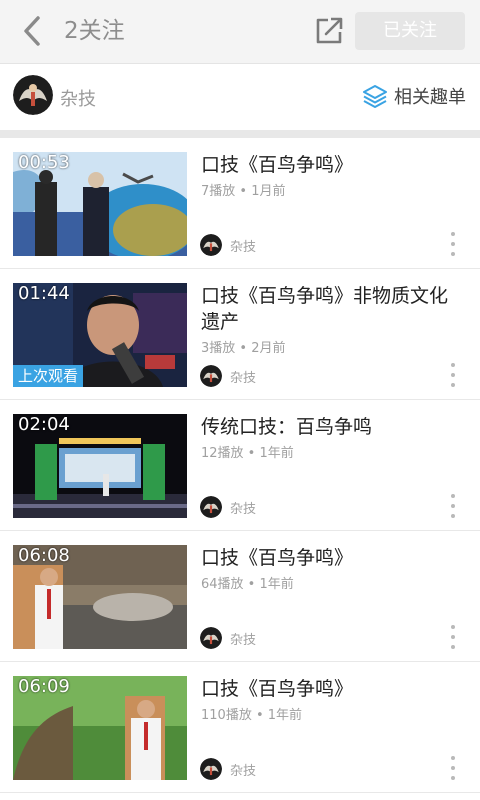 This screenshot has height=800, width=480. I want to click on video-meta: 7播放 • 1月前, so click(243, 191).